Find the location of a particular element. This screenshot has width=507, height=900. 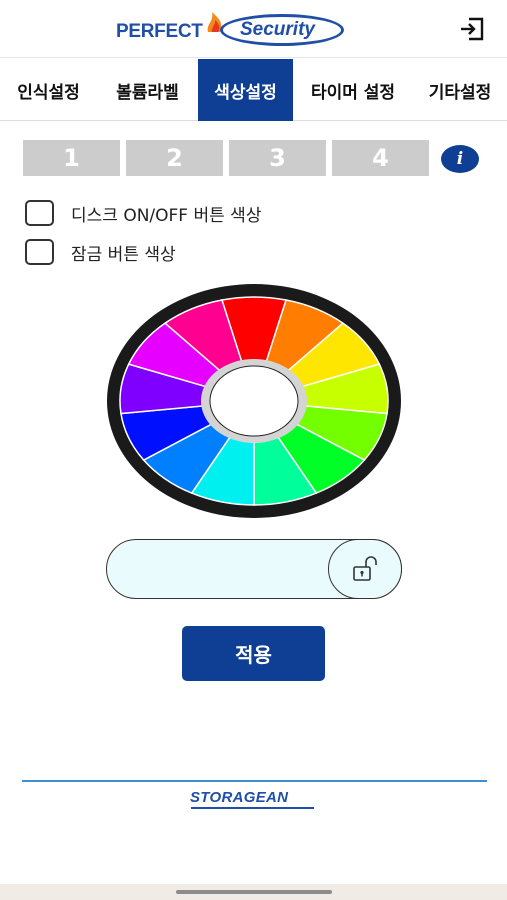

disk-color-checkbox is located at coordinates (39, 213).